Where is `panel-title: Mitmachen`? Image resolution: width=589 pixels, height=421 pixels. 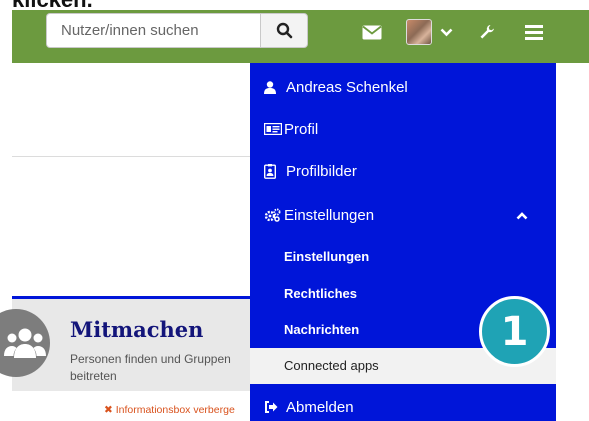
panel-title: Mitmachen is located at coordinates (137, 329).